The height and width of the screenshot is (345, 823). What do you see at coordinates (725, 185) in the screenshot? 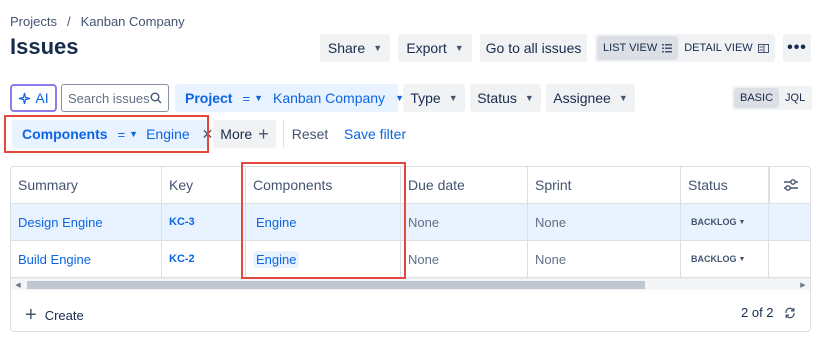
I see `column-header-status: Status` at bounding box center [725, 185].